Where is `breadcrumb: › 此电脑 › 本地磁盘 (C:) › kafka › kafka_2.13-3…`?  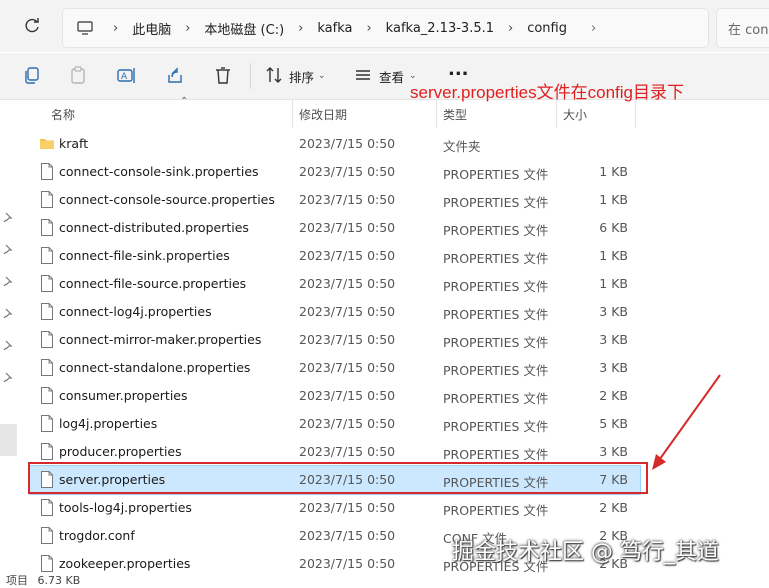 breadcrumb: › 此电脑 › 本地磁盘 (C:) › kafka › kafka_2.13-3… is located at coordinates (341, 28).